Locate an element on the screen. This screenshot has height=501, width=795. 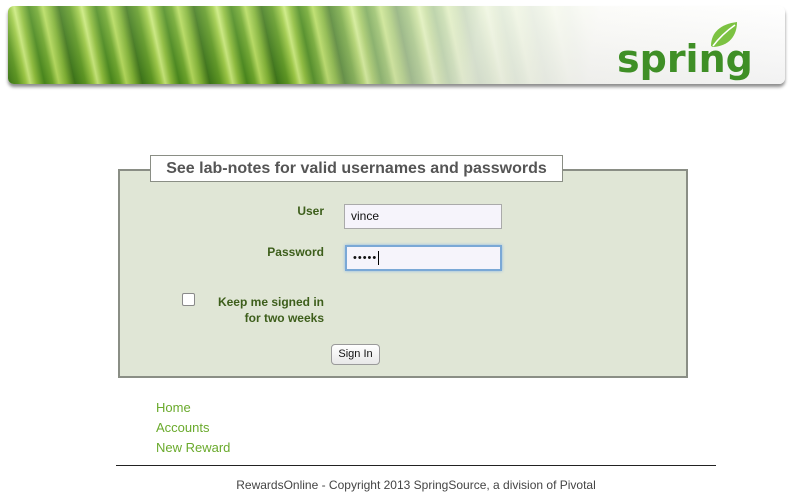
password-label: Password is located at coordinates (295, 252).